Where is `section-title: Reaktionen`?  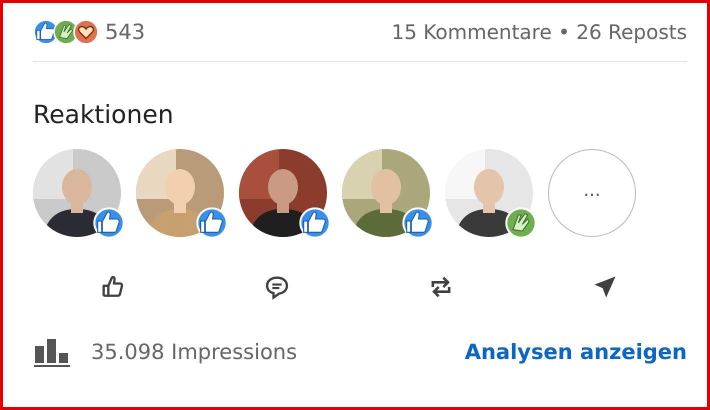 section-title: Reaktionen is located at coordinates (104, 114).